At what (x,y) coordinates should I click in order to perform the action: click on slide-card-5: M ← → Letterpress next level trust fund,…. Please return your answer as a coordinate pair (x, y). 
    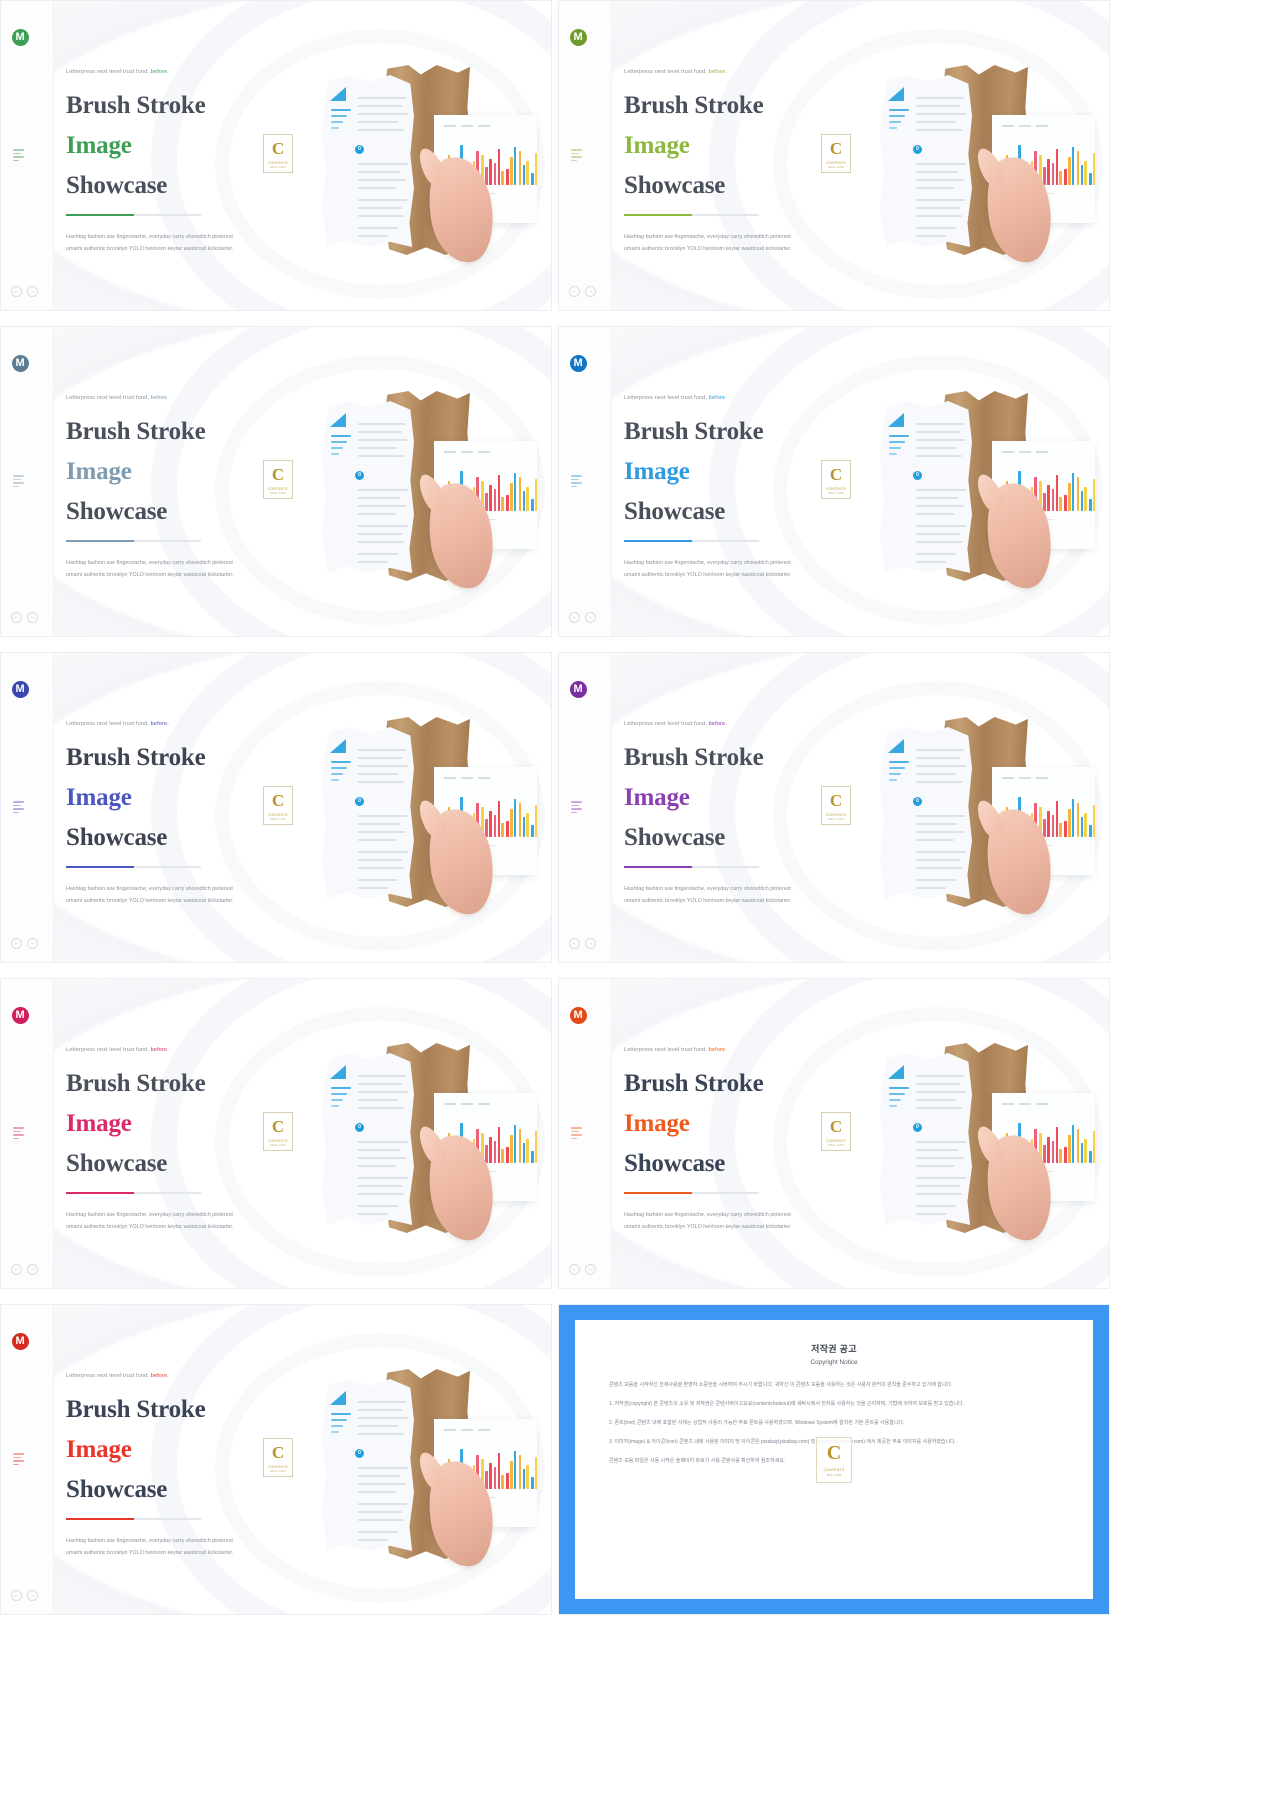
    Looking at the image, I should click on (276, 807).